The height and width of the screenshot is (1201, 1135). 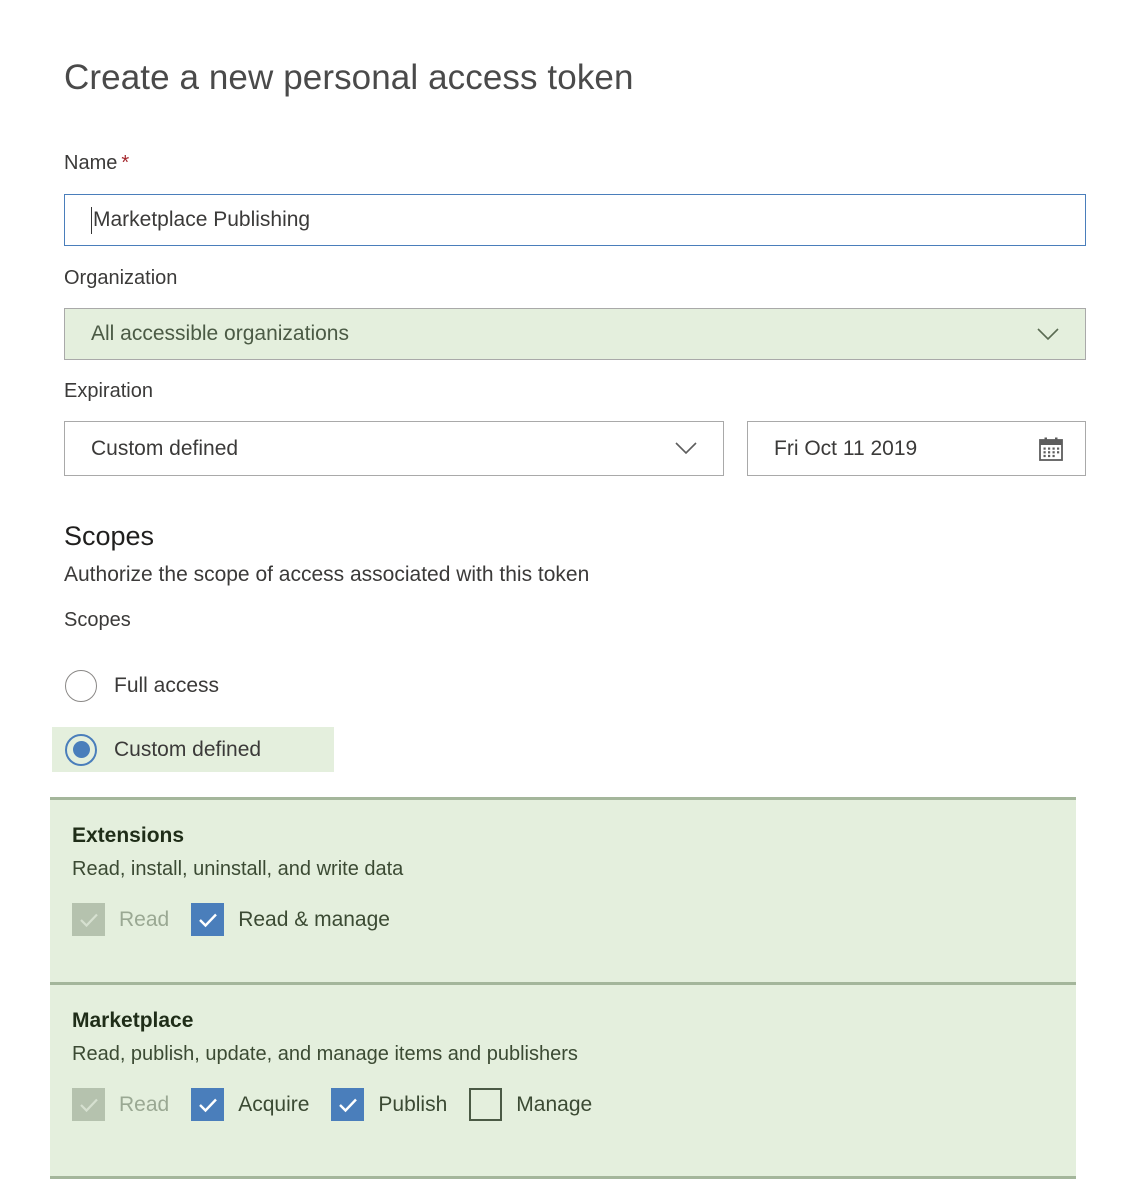 What do you see at coordinates (202, 219) in the screenshot?
I see `name-input-value: Marketplace Publishing` at bounding box center [202, 219].